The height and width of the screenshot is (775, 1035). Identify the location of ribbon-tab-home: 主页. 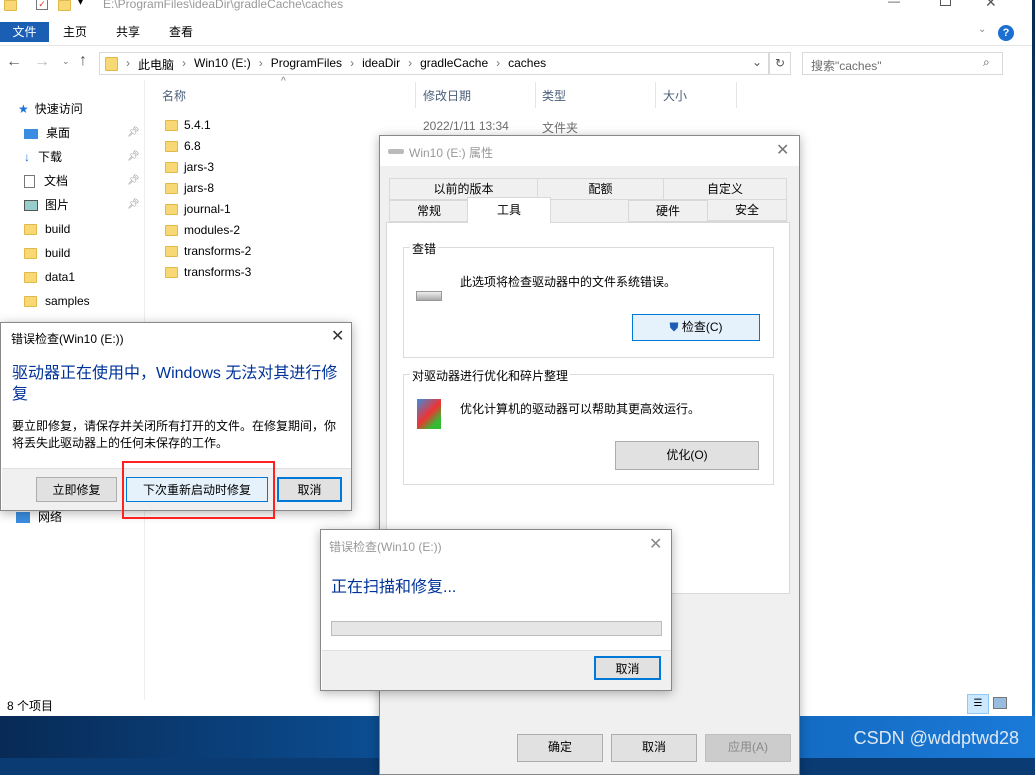
(75, 32).